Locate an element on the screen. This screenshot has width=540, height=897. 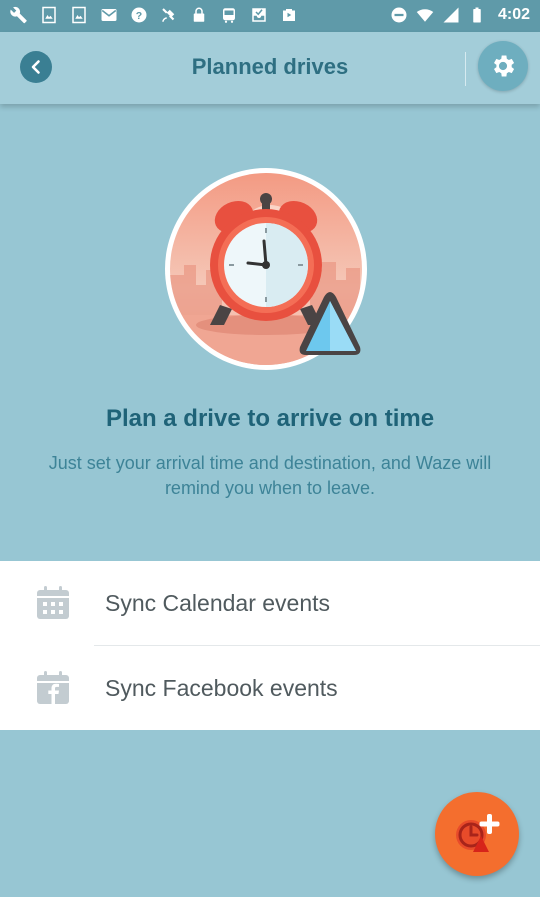
wifi-icon is located at coordinates (425, 15).